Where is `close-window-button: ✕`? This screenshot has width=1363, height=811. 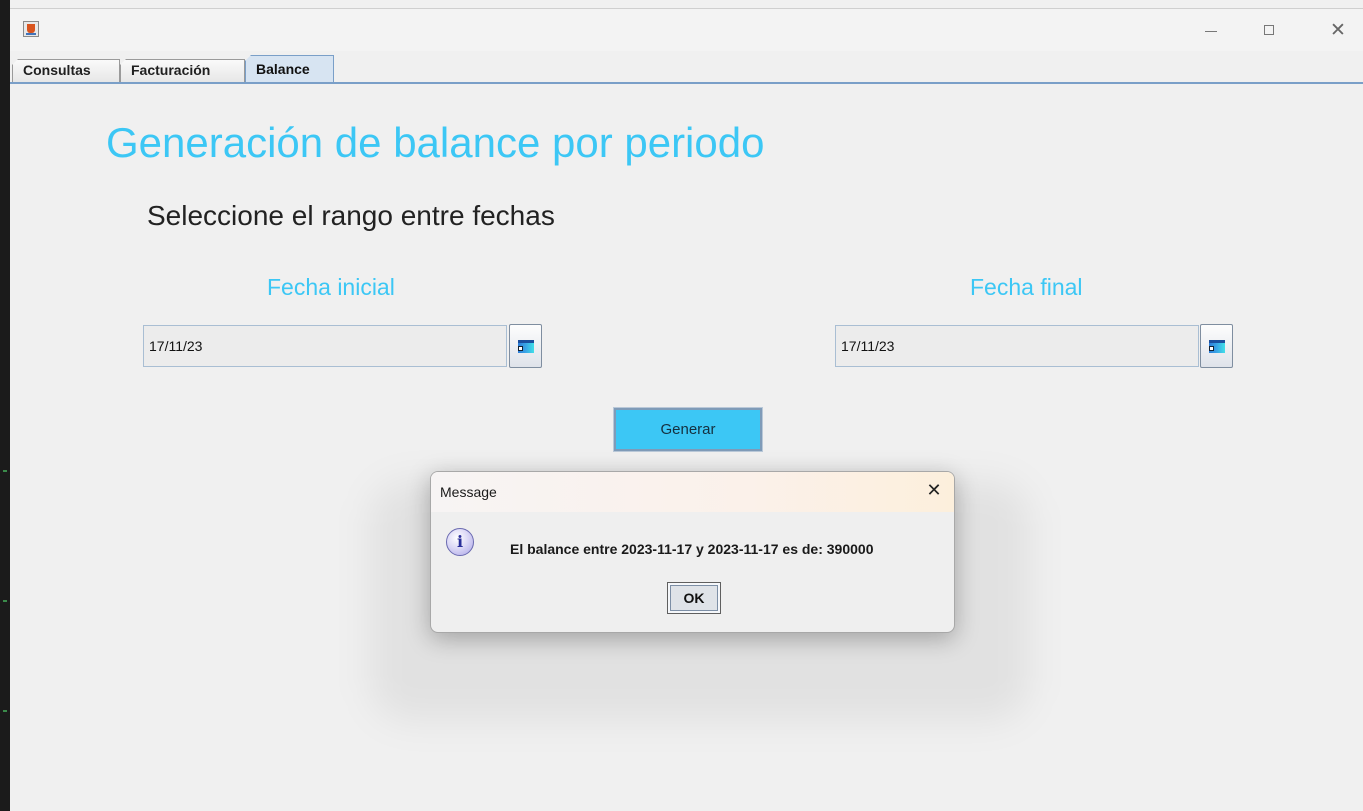
close-window-button: ✕ is located at coordinates (1338, 30).